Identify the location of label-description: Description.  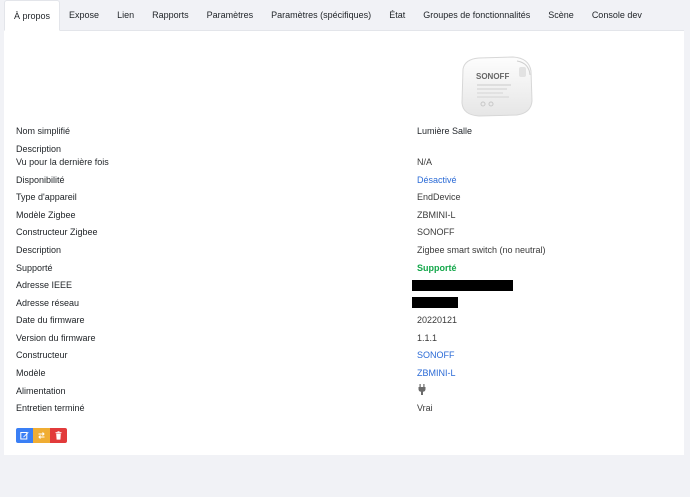
(39, 149).